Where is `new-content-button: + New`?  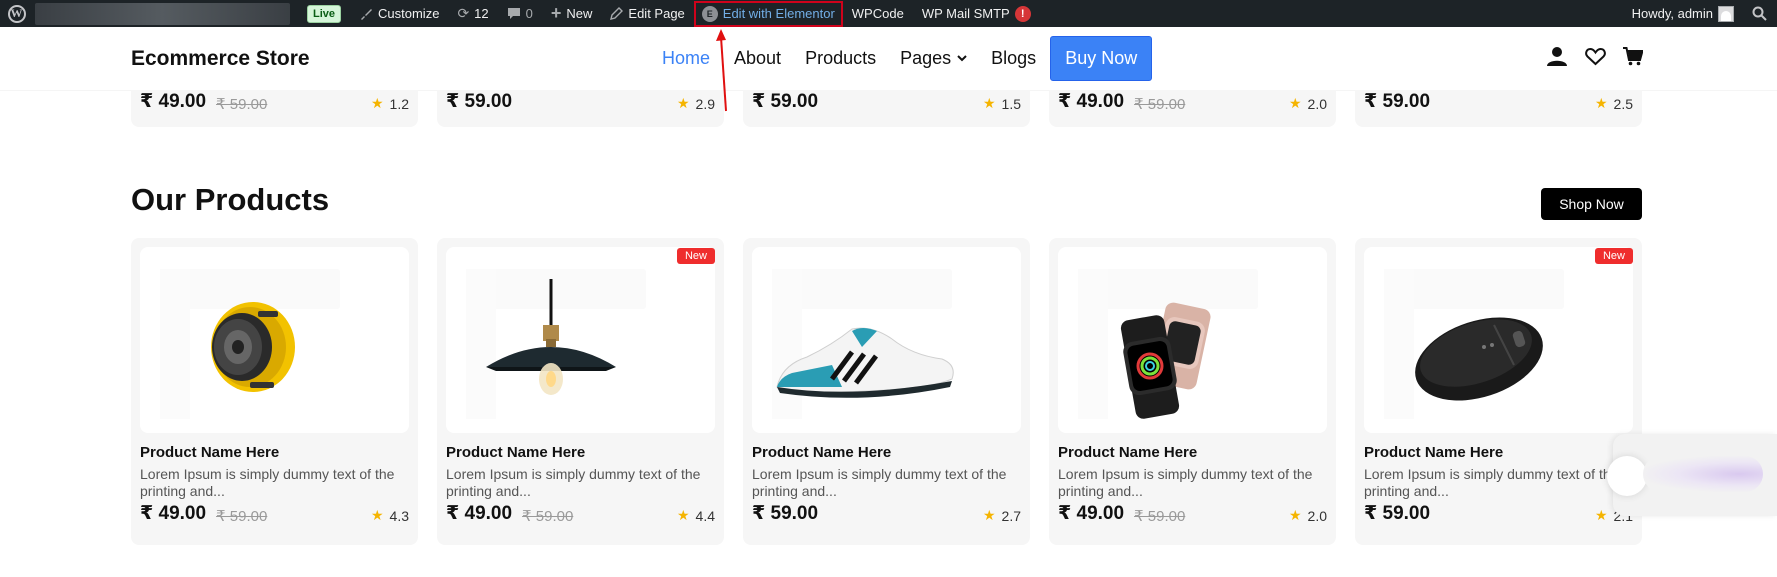 new-content-button: + New is located at coordinates (572, 13).